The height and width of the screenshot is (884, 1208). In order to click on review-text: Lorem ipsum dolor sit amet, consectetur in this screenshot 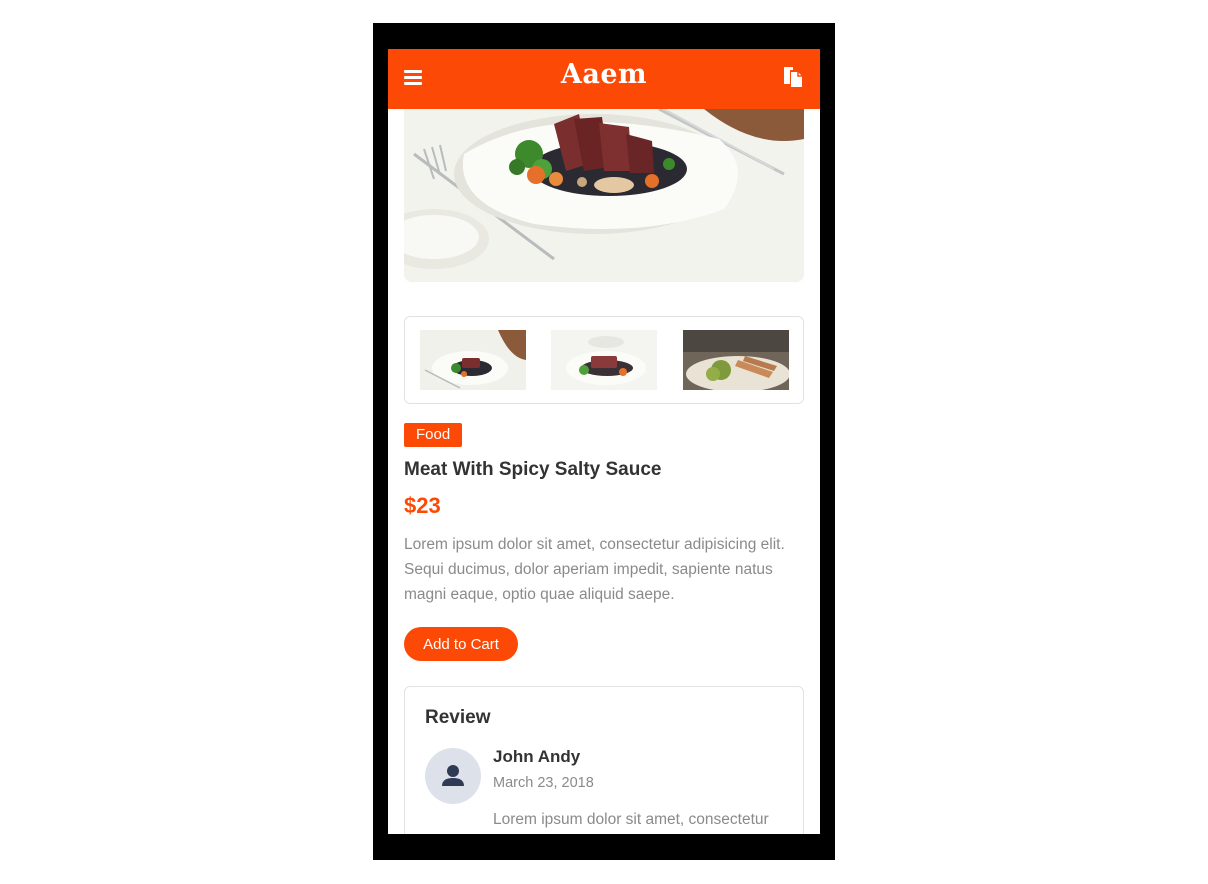, I will do `click(631, 819)`.